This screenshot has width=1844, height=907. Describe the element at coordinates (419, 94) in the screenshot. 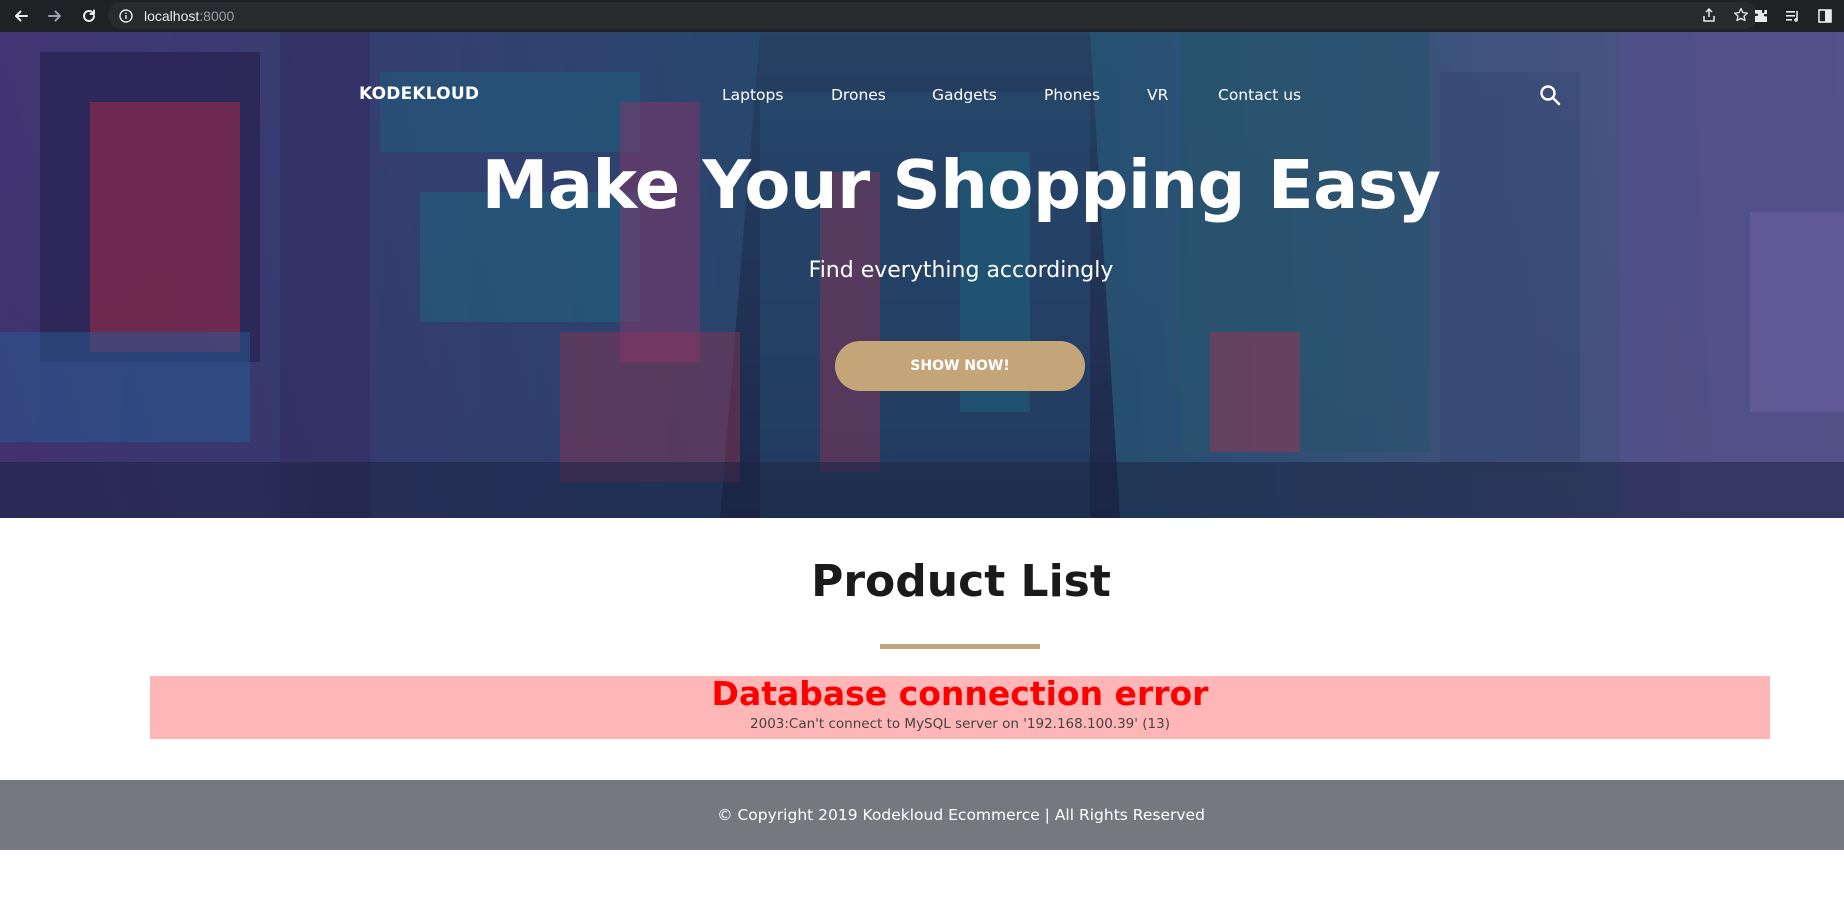

I see `site-logo: KODEKLOUD` at that location.